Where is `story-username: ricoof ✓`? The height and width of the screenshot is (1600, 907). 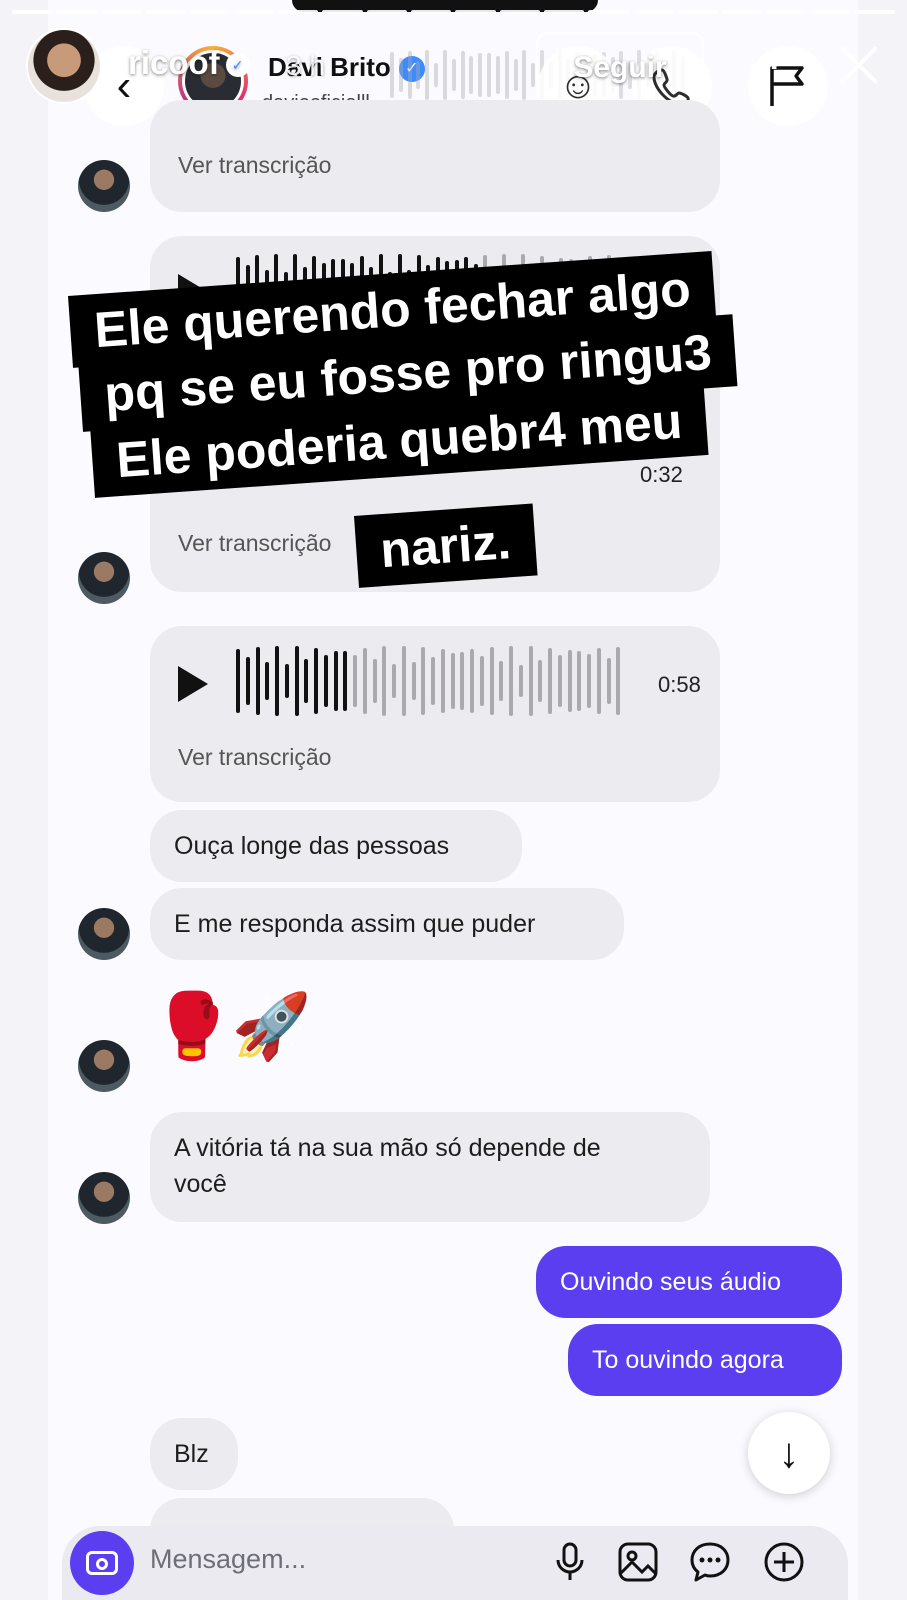
story-username: ricoof ✓ is located at coordinates (189, 63).